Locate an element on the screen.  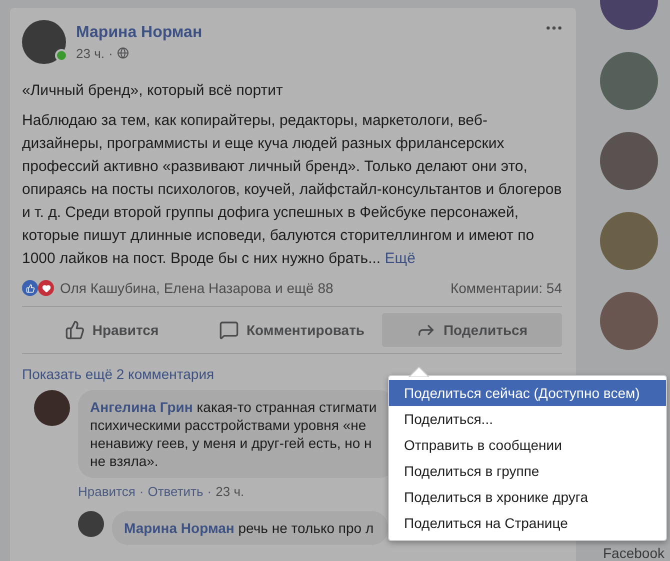
comment-line: ненавижу геев, у меня и друг-гей есть, но н is located at coordinates (231, 443).